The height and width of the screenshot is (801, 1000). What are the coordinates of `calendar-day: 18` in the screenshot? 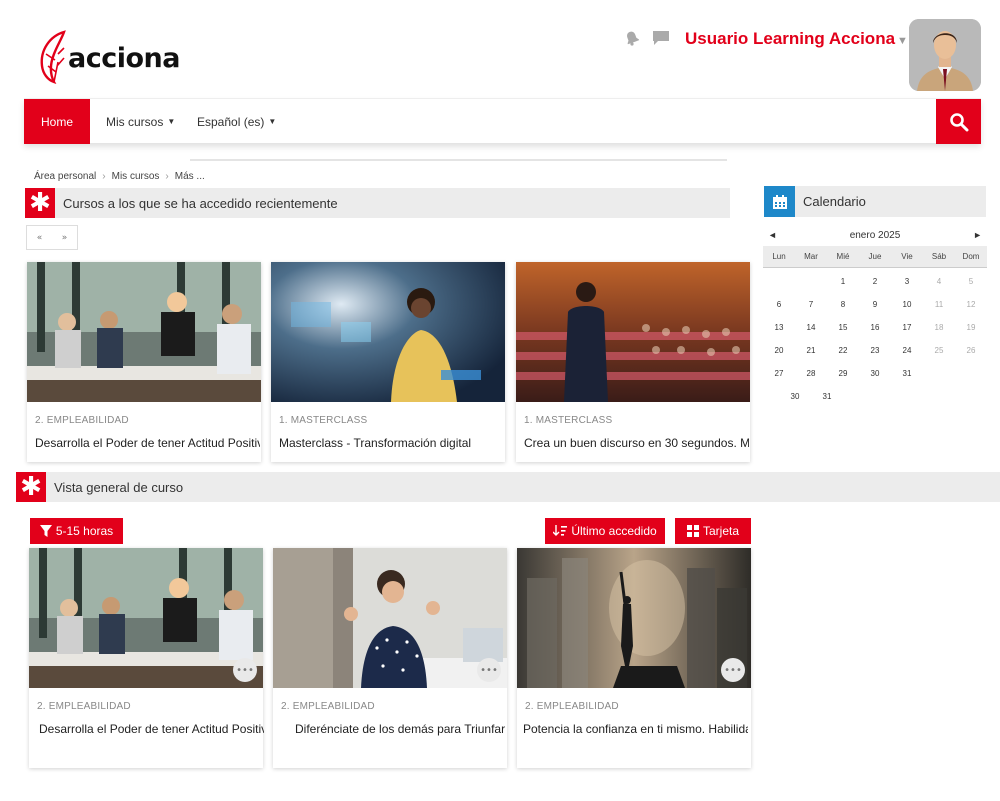 It's located at (939, 327).